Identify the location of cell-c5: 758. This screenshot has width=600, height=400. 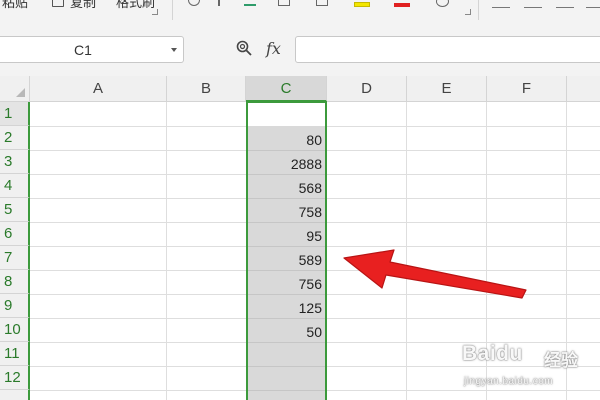
(285, 212).